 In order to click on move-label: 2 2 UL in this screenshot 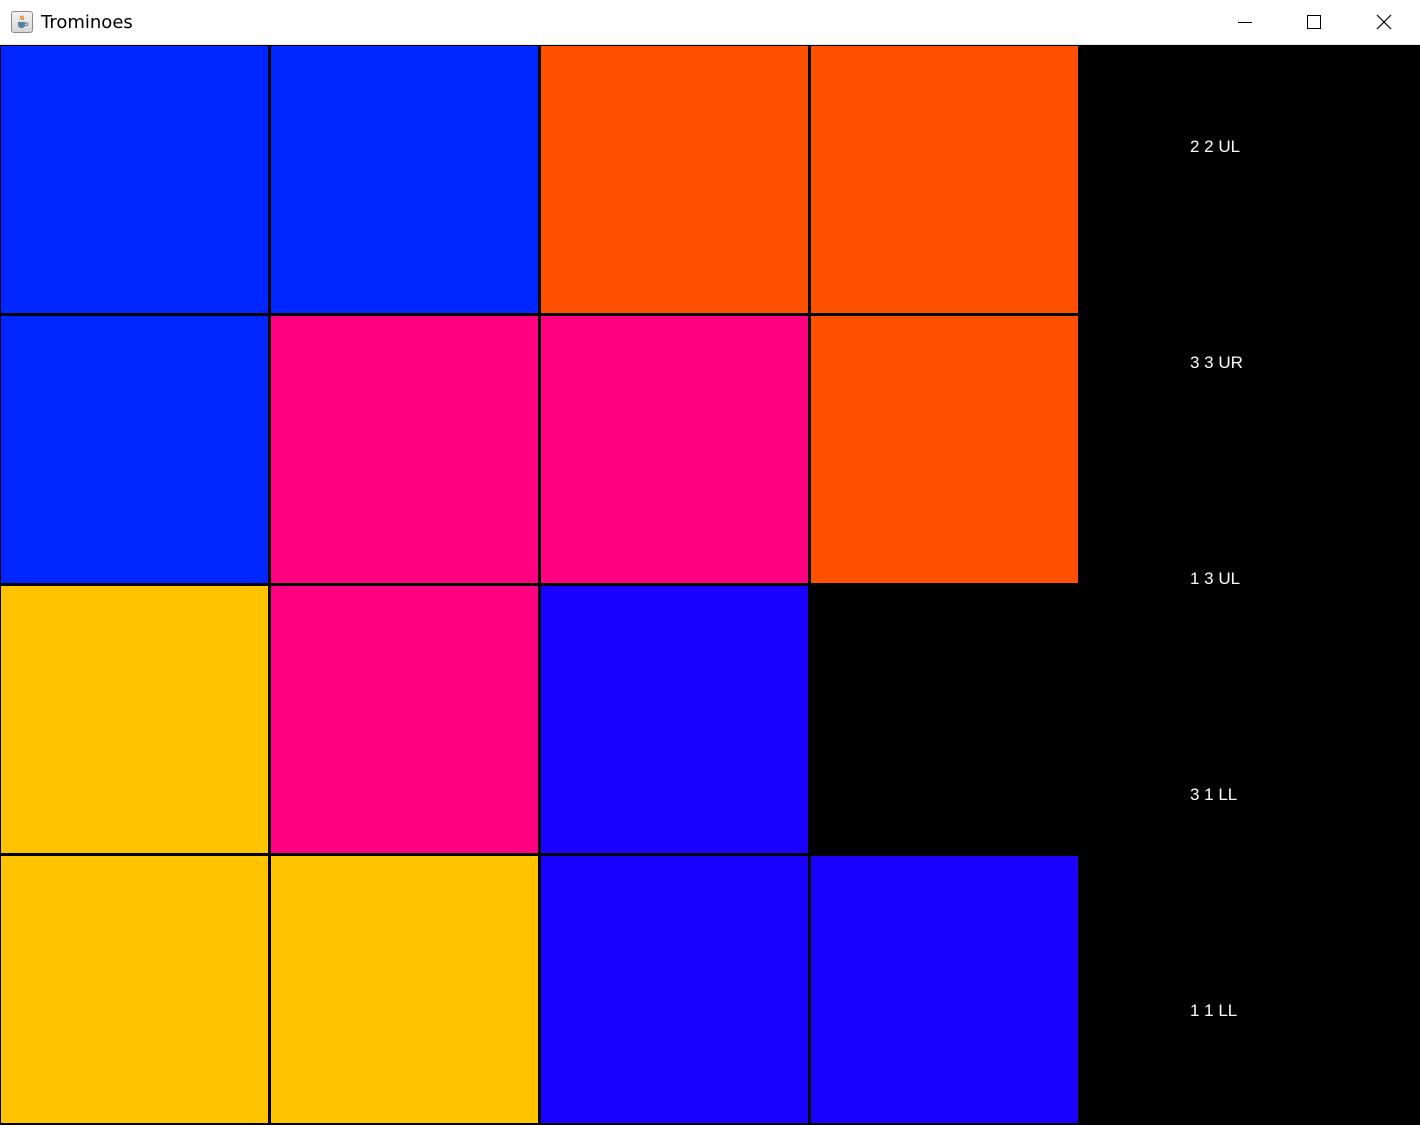, I will do `click(1215, 146)`.